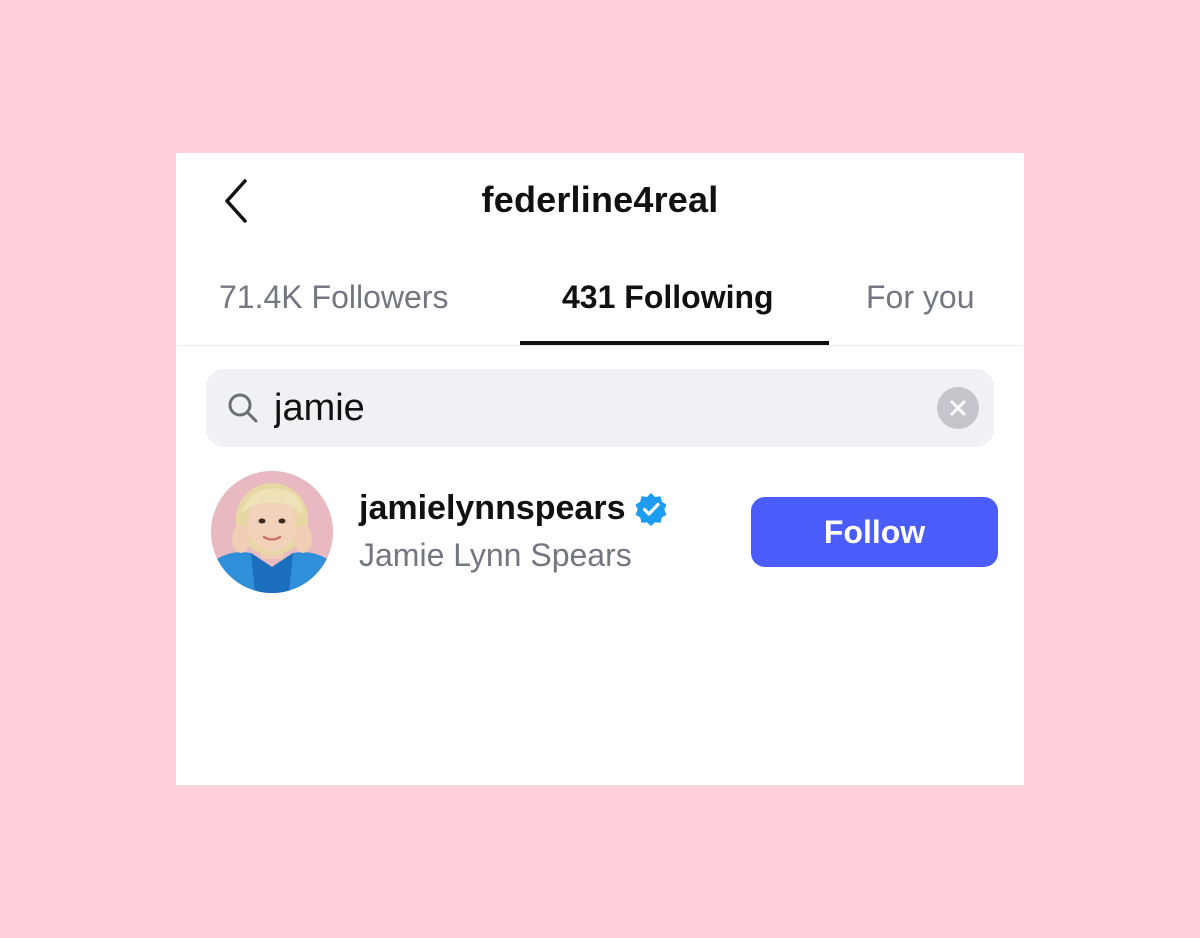  Describe the element at coordinates (674, 343) in the screenshot. I see `active-tab-indicator` at that location.